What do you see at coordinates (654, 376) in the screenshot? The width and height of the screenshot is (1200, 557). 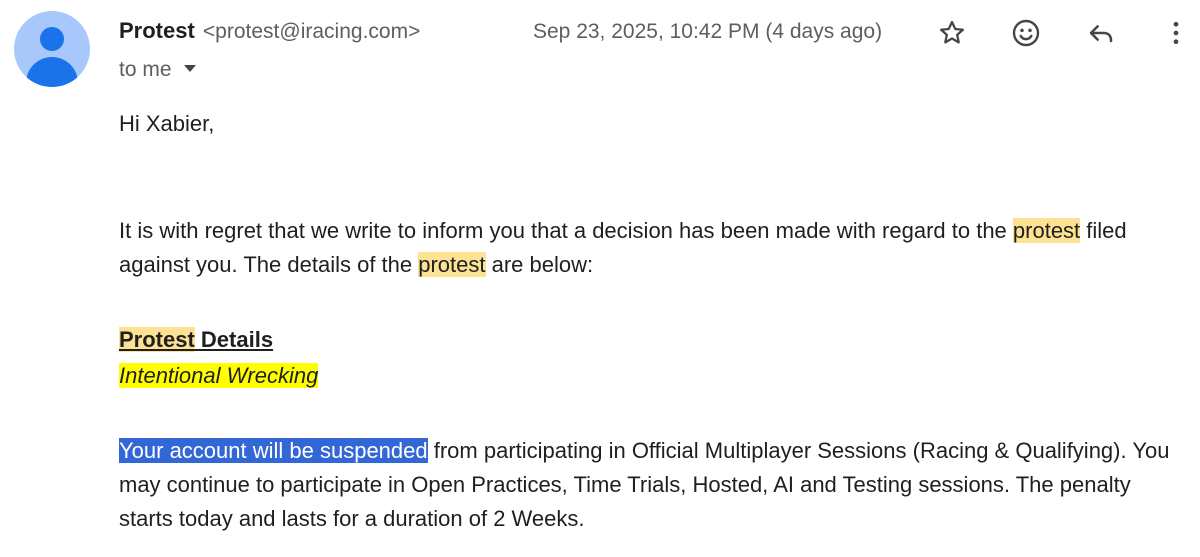 I see `protest-reason: Intentional Wrecking` at bounding box center [654, 376].